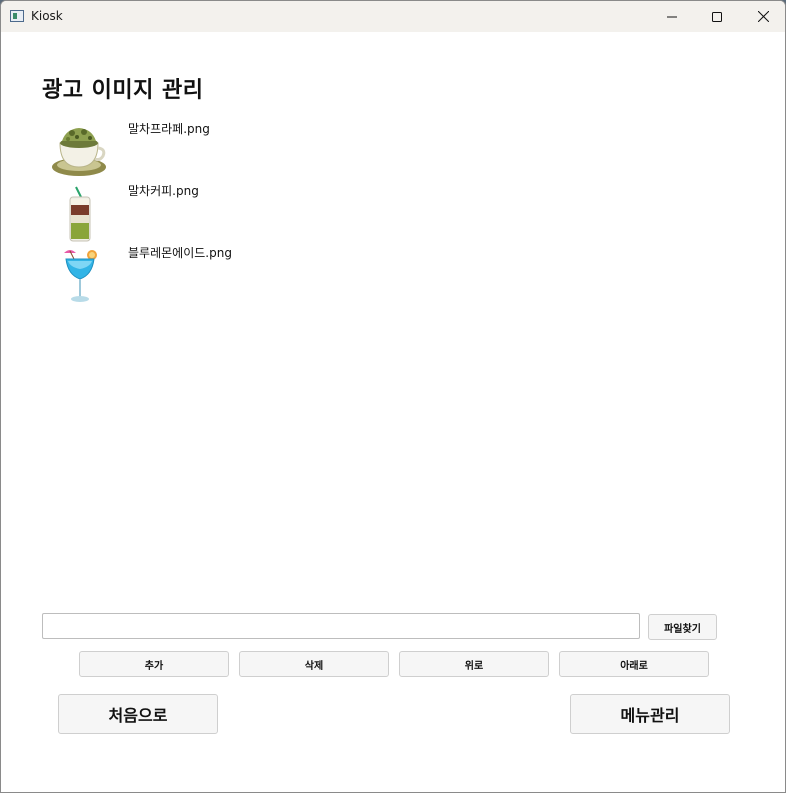 The height and width of the screenshot is (793, 786). Describe the element at coordinates (79, 152) in the screenshot. I see `matcha-frappe-thumbnail` at that location.